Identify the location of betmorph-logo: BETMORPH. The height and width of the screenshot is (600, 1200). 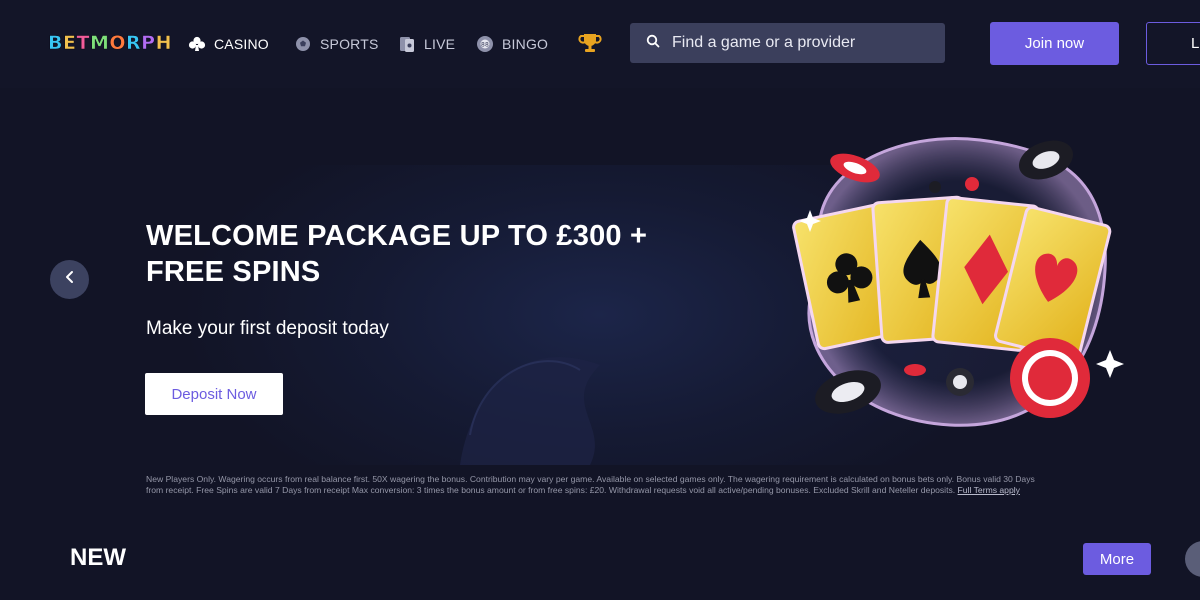
(110, 43).